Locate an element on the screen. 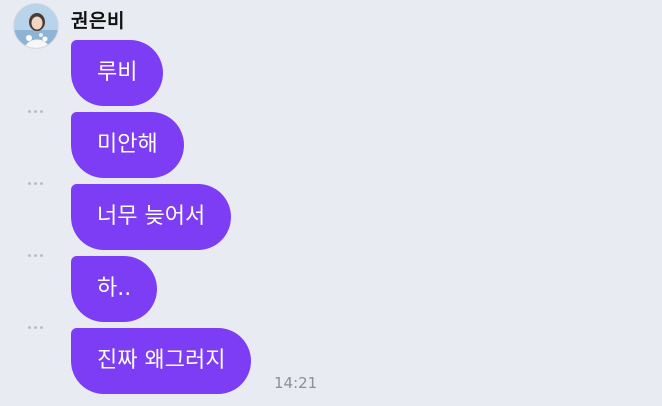  message-bubble: 진짜 왜그러지 is located at coordinates (161, 361).